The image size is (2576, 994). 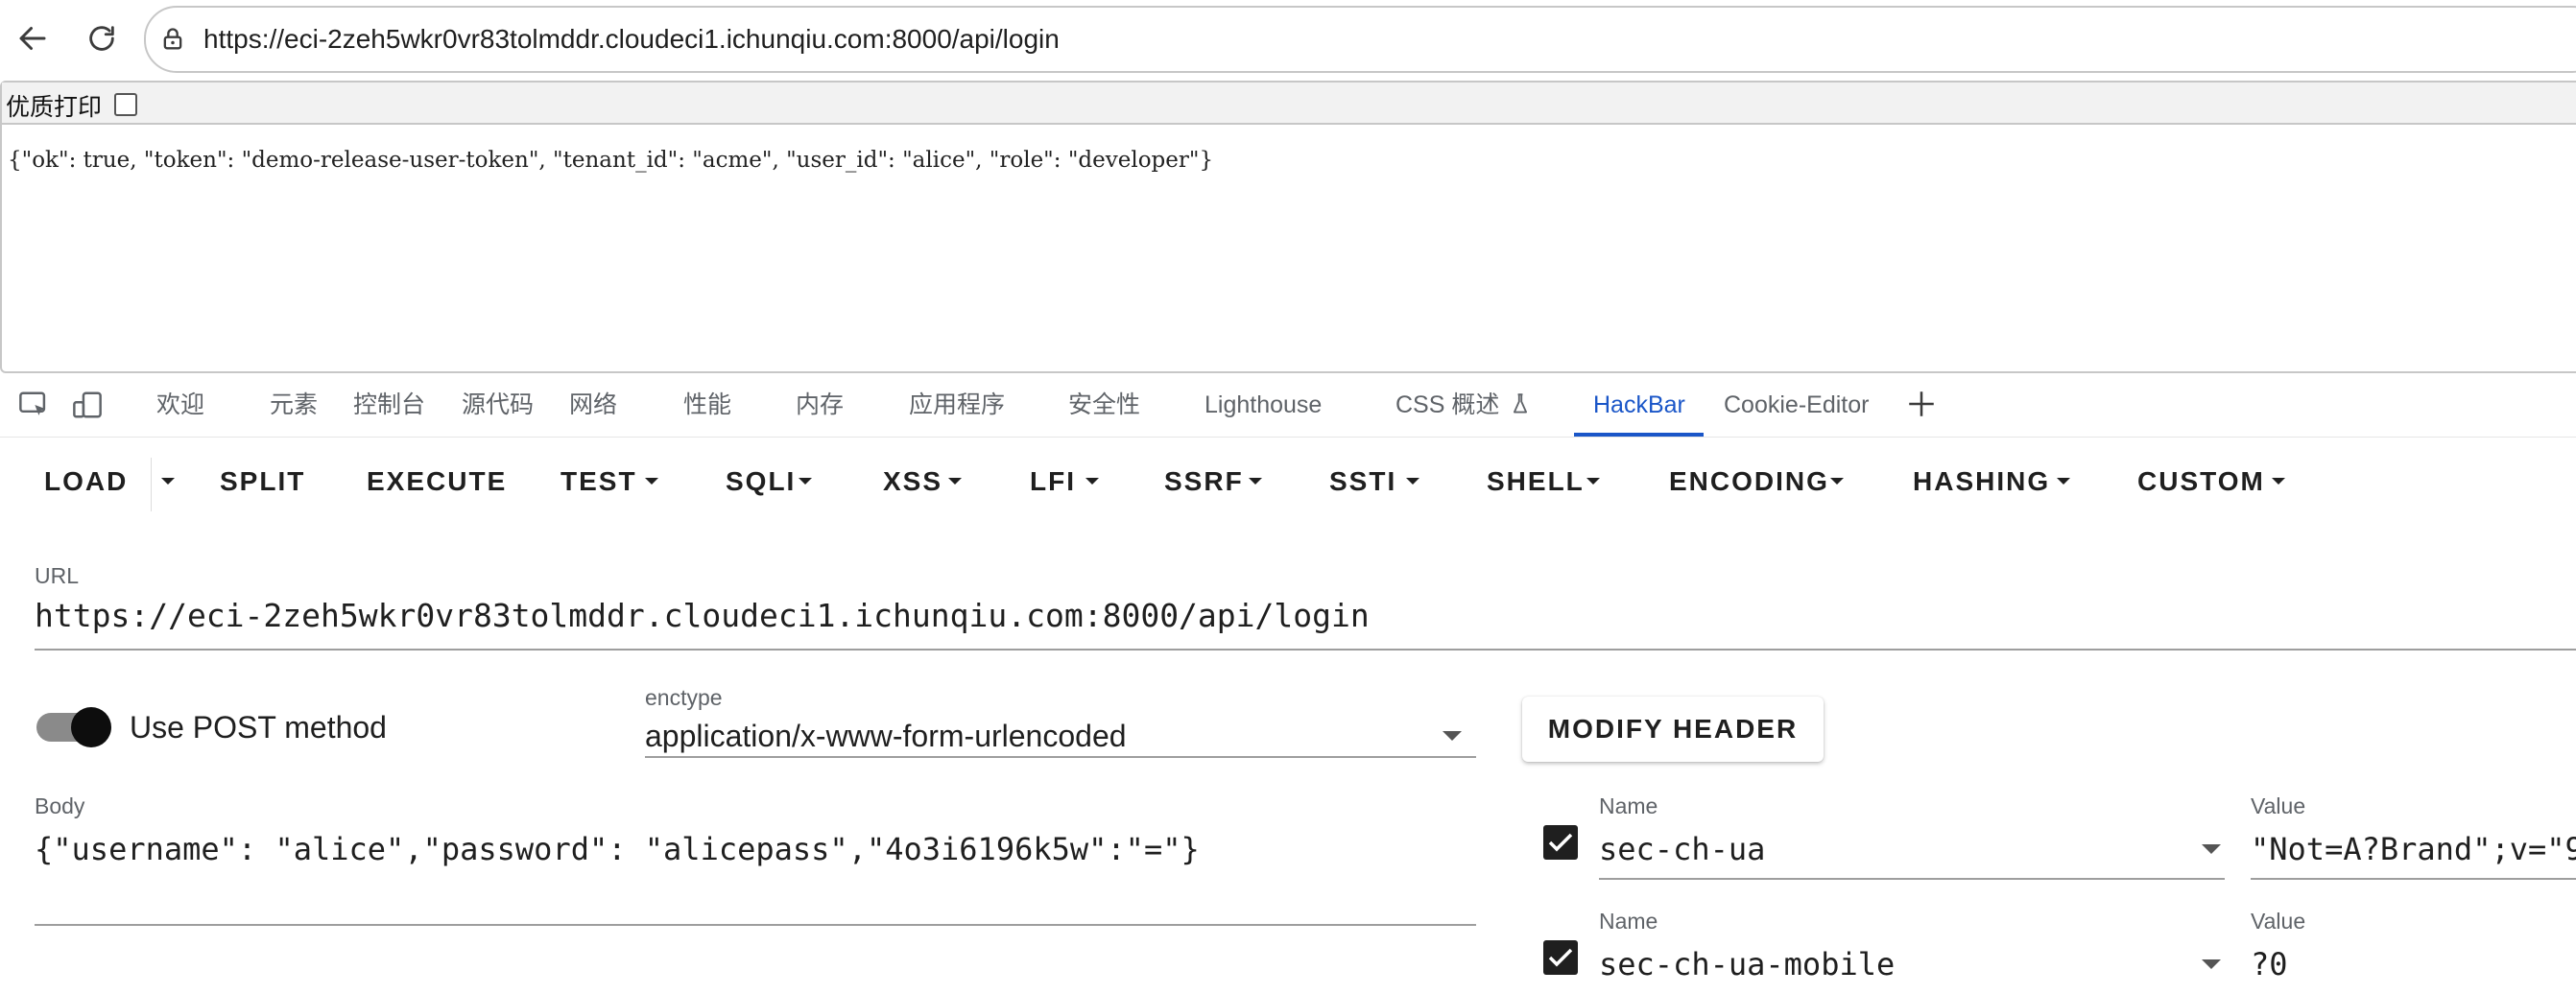 I want to click on test-label: TEST, so click(x=599, y=481).